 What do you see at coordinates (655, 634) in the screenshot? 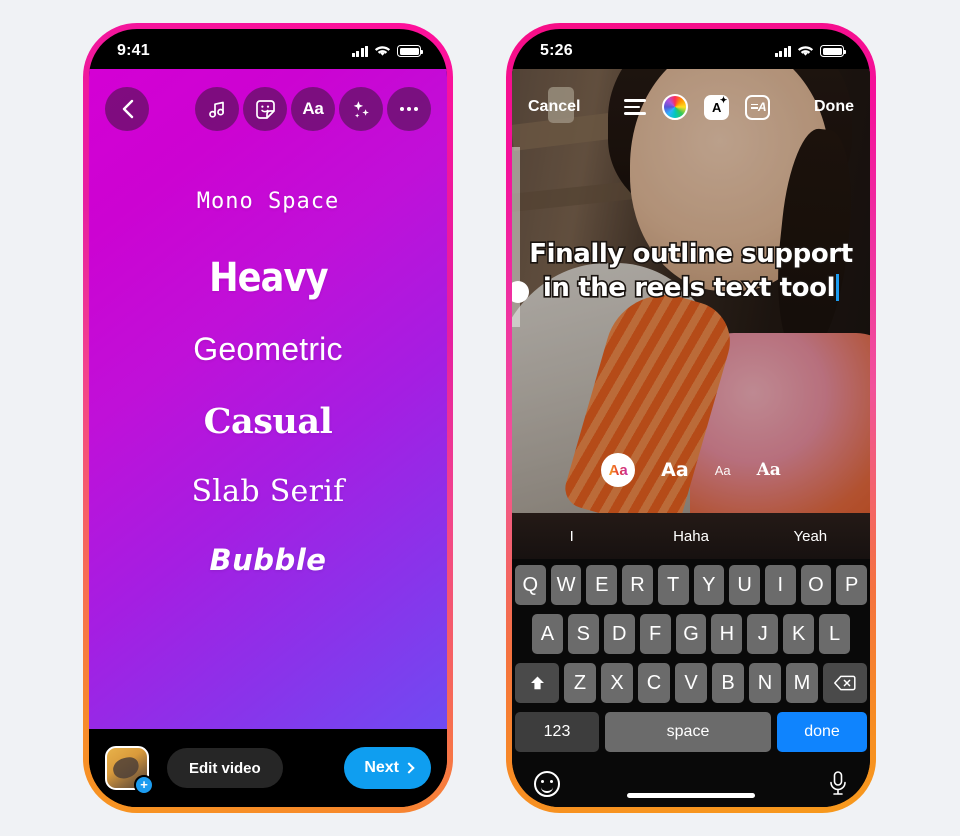
I see `key-f: F` at bounding box center [655, 634].